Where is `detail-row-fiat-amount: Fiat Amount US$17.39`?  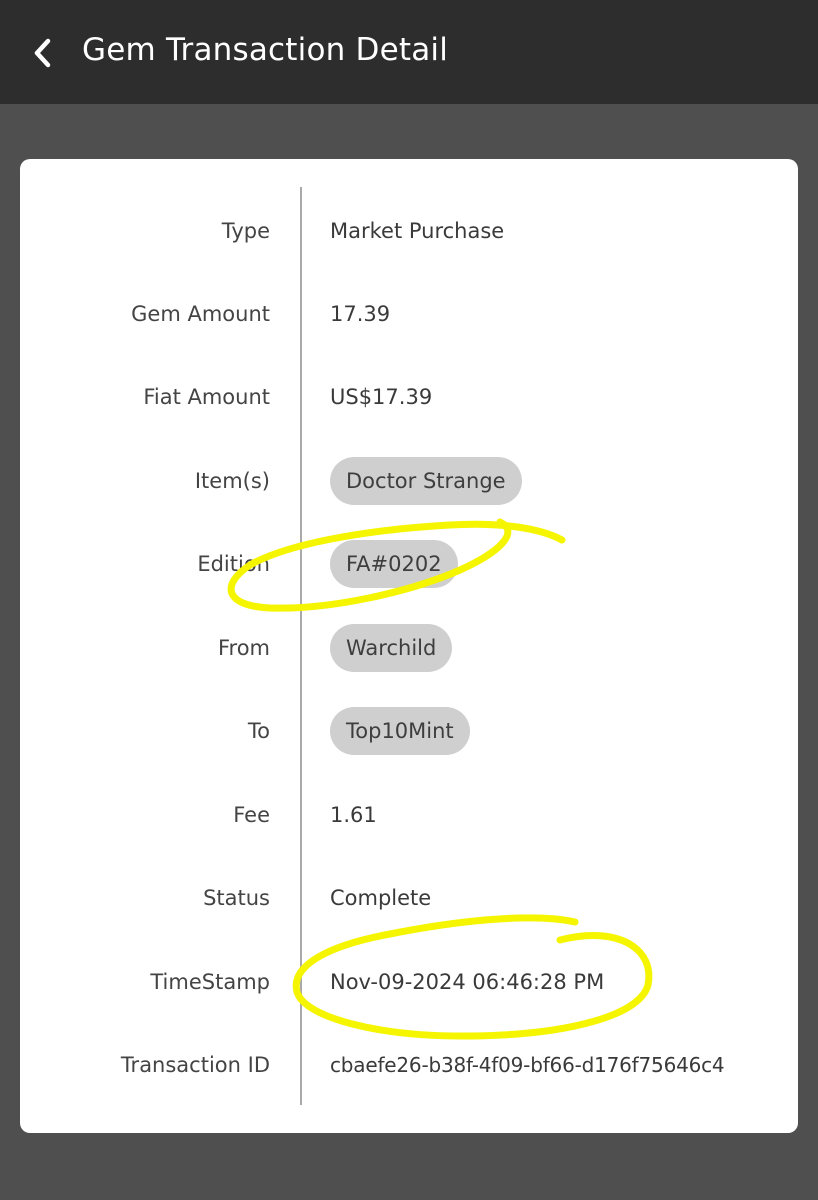 detail-row-fiat-amount: Fiat Amount US$17.39 is located at coordinates (409, 397).